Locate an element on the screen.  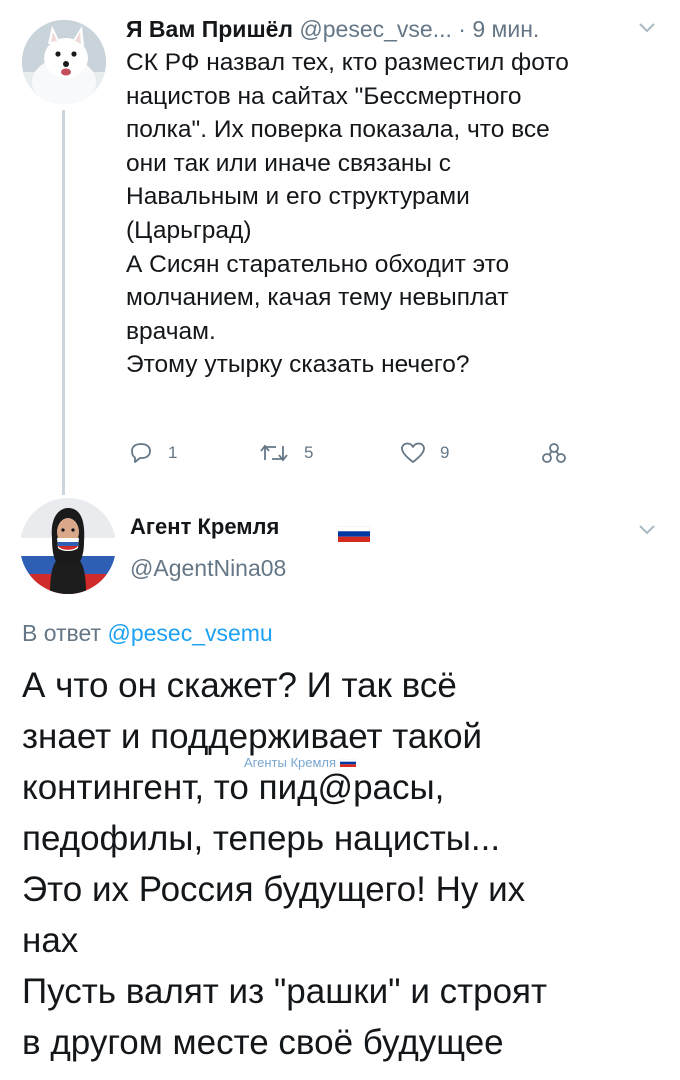
tweet-text-line: молчанием, качая тему невыплат is located at coordinates (317, 298).